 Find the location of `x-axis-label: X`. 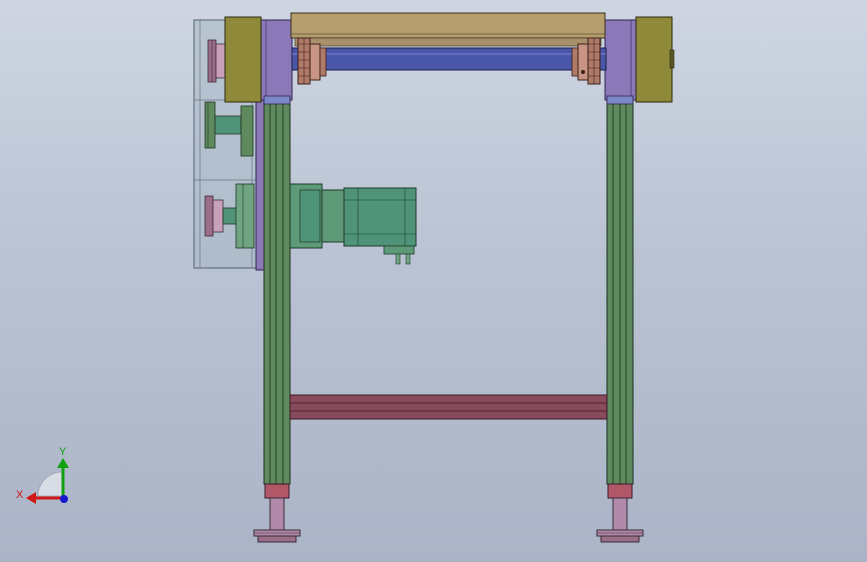

x-axis-label: X is located at coordinates (20, 495).